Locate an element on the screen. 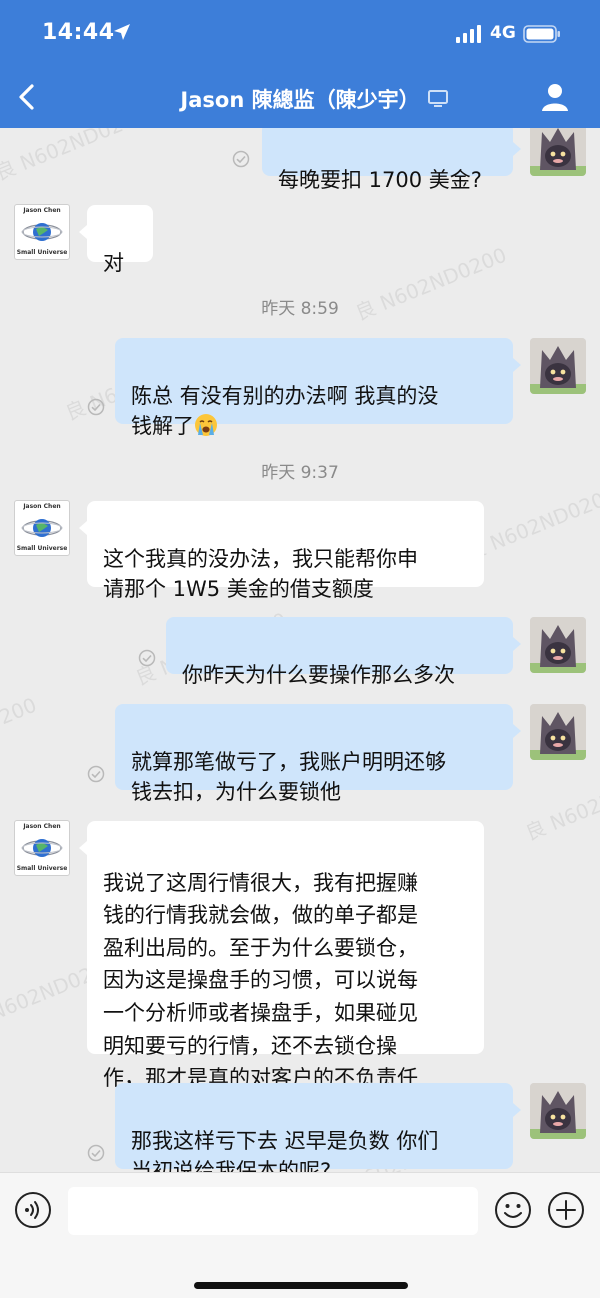  message-bubble-incoming: 这个我真的没办法，我只能帮你申 请那个 1W5 美金的借支额度 is located at coordinates (281, 551).